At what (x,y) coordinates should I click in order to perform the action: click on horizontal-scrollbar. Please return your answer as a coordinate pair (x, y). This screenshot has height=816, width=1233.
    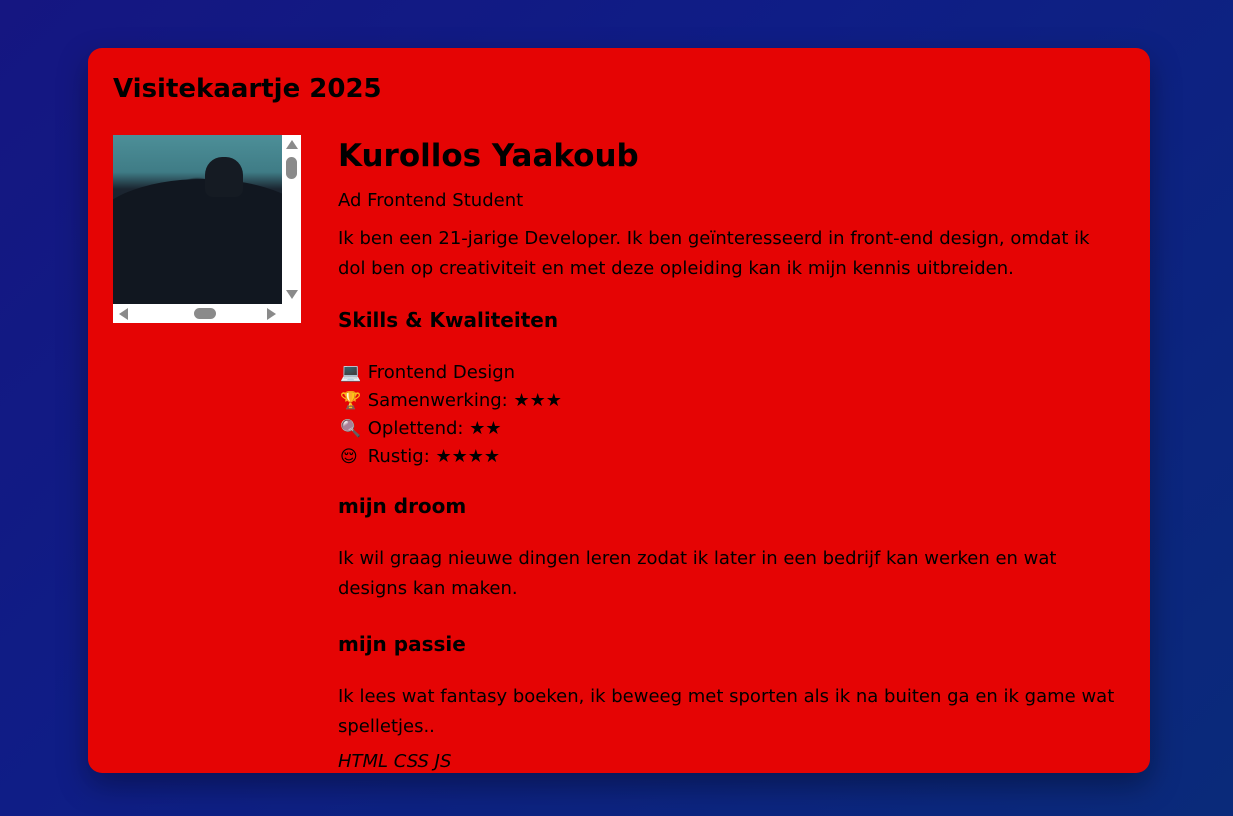
    Looking at the image, I should click on (197, 313).